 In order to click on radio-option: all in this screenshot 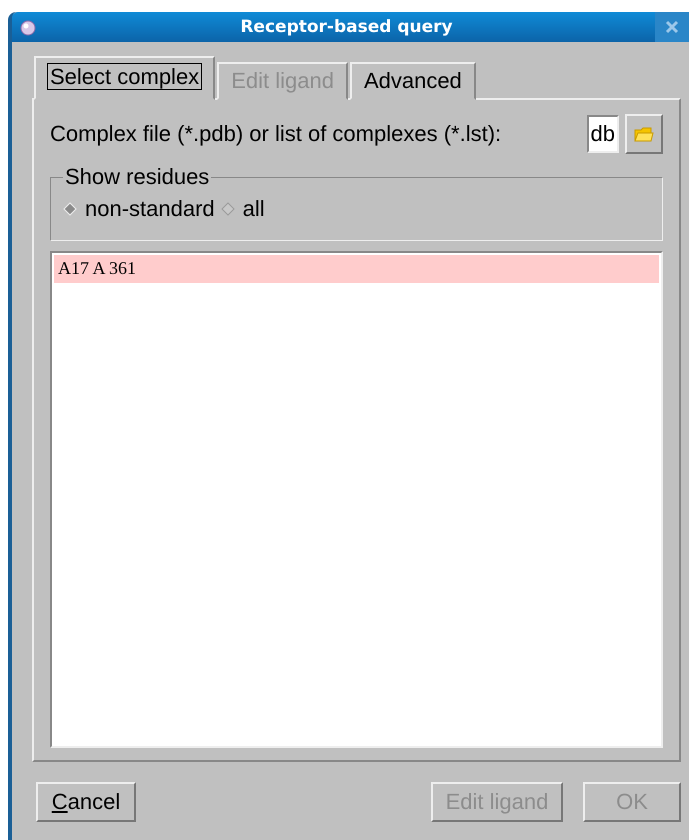, I will do `click(242, 209)`.